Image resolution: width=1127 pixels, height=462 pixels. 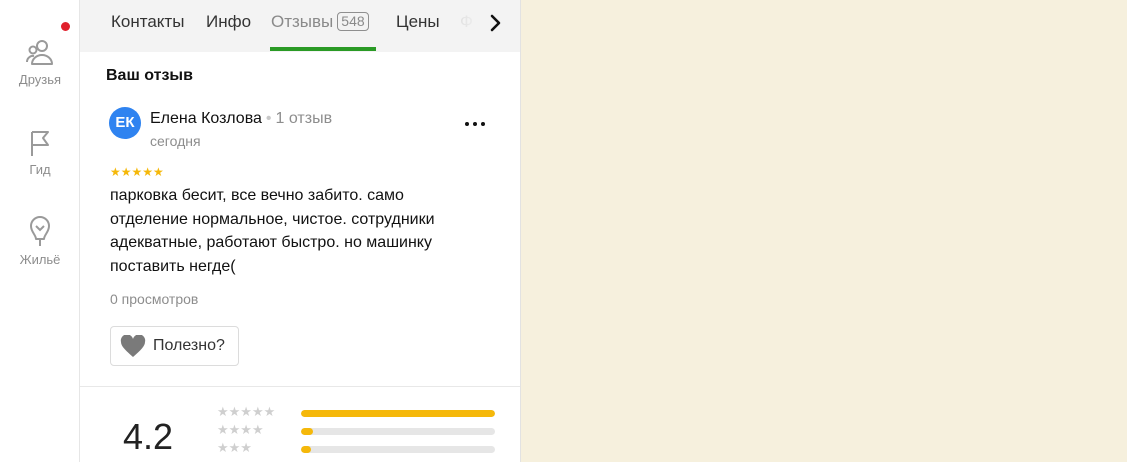 I want to click on avatar: ЕК, so click(x=125, y=123).